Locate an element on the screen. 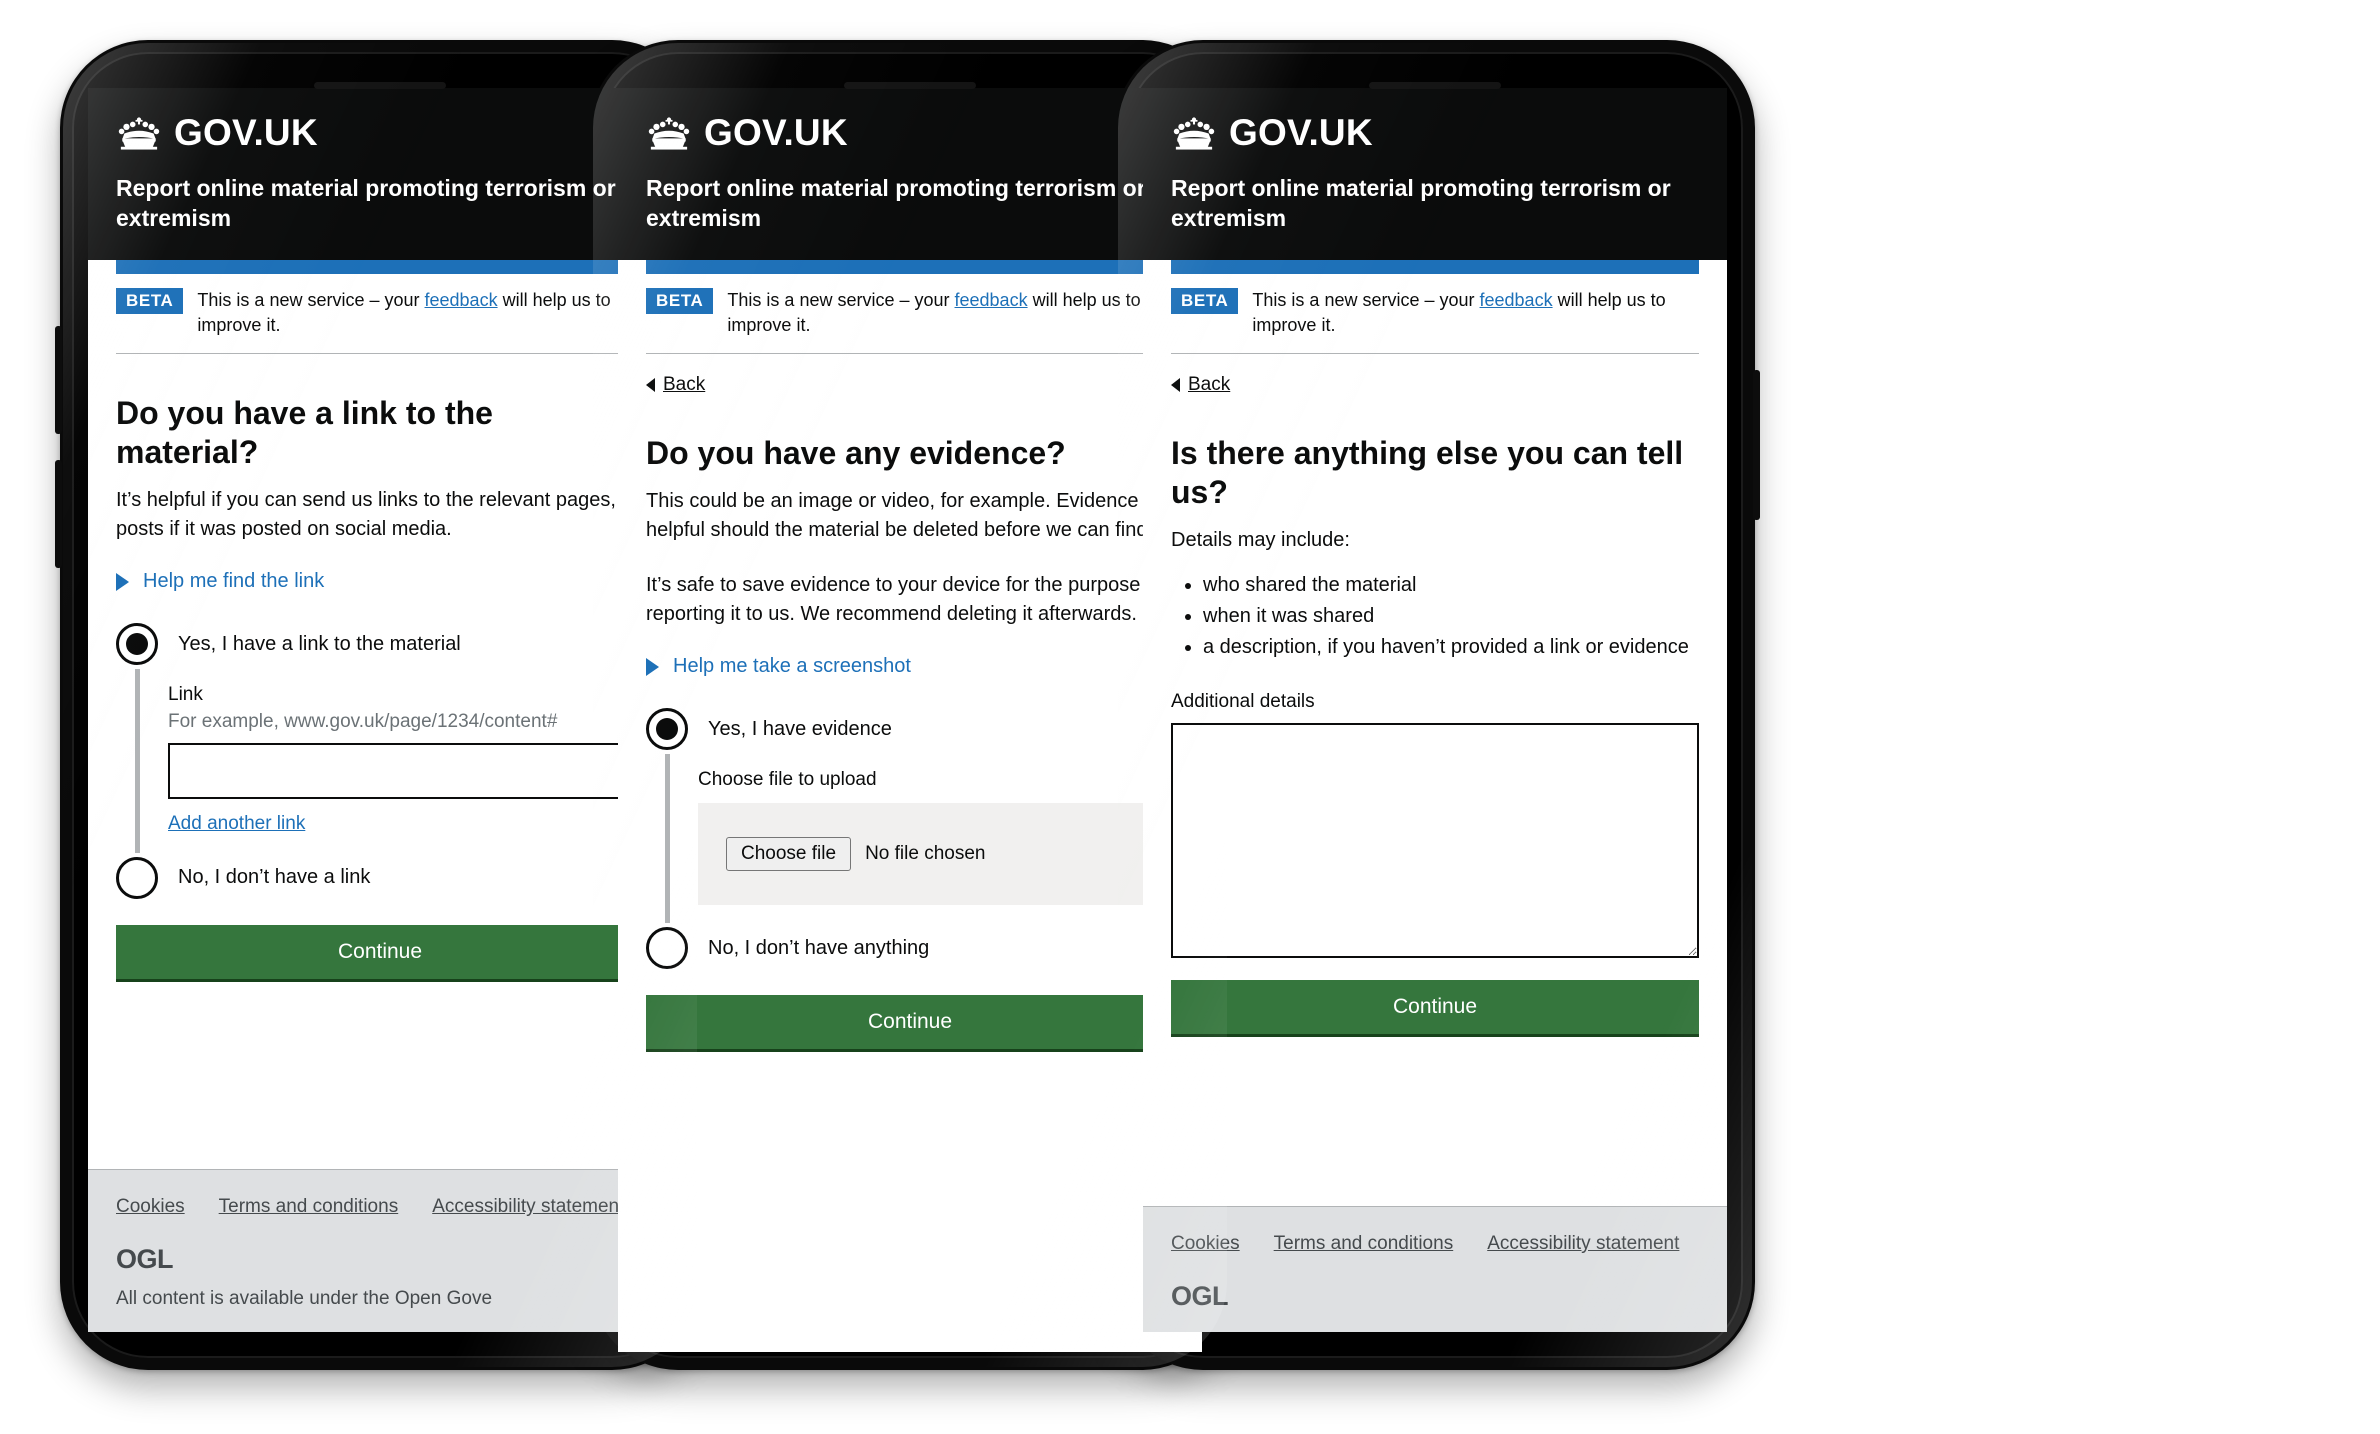  choose-file-button: Choose file is located at coordinates (789, 854).